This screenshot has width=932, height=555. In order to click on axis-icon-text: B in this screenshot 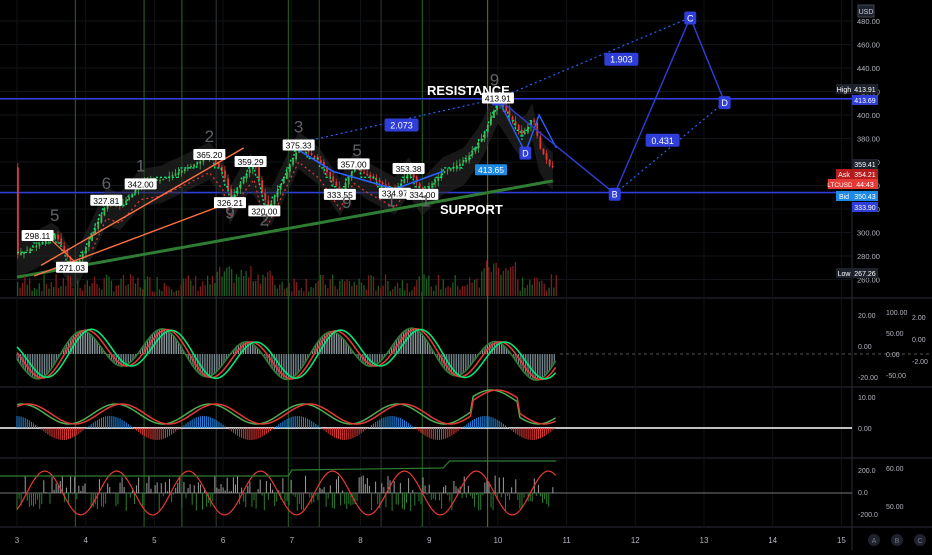, I will do `click(897, 541)`.